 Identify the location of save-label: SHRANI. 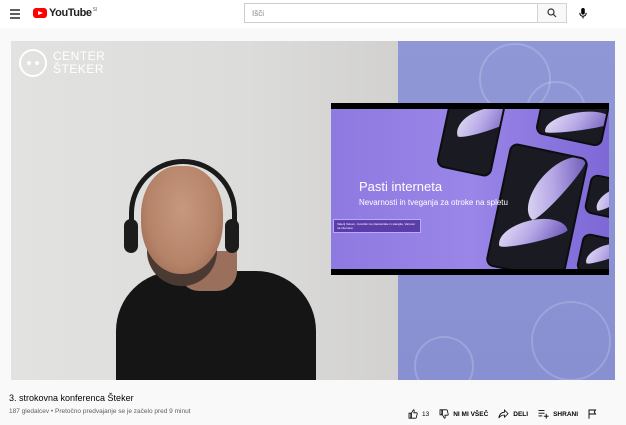
(566, 414).